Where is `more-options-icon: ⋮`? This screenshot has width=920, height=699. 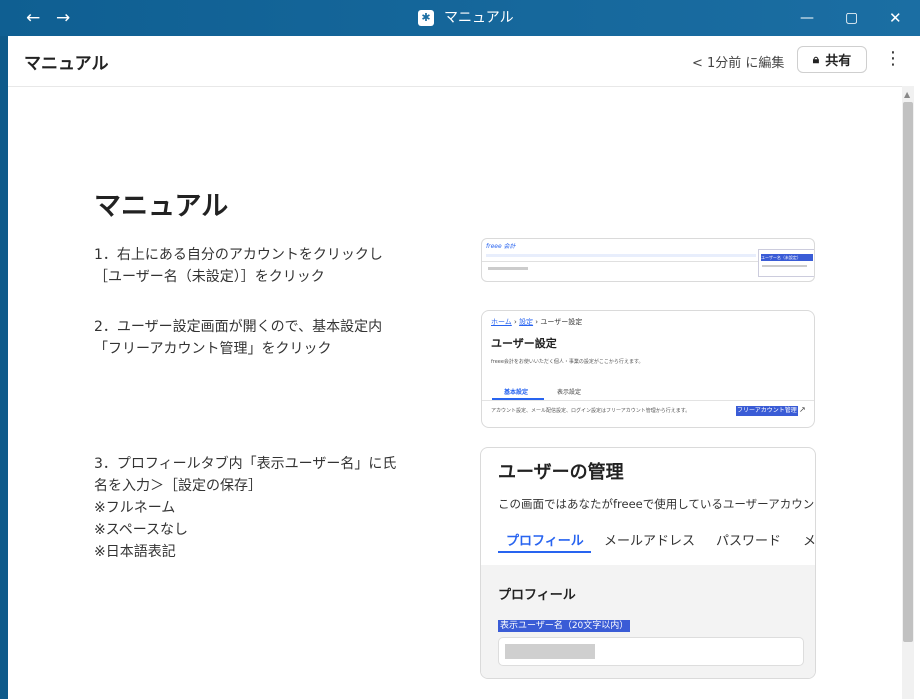
more-options-icon: ⋮ is located at coordinates (893, 59).